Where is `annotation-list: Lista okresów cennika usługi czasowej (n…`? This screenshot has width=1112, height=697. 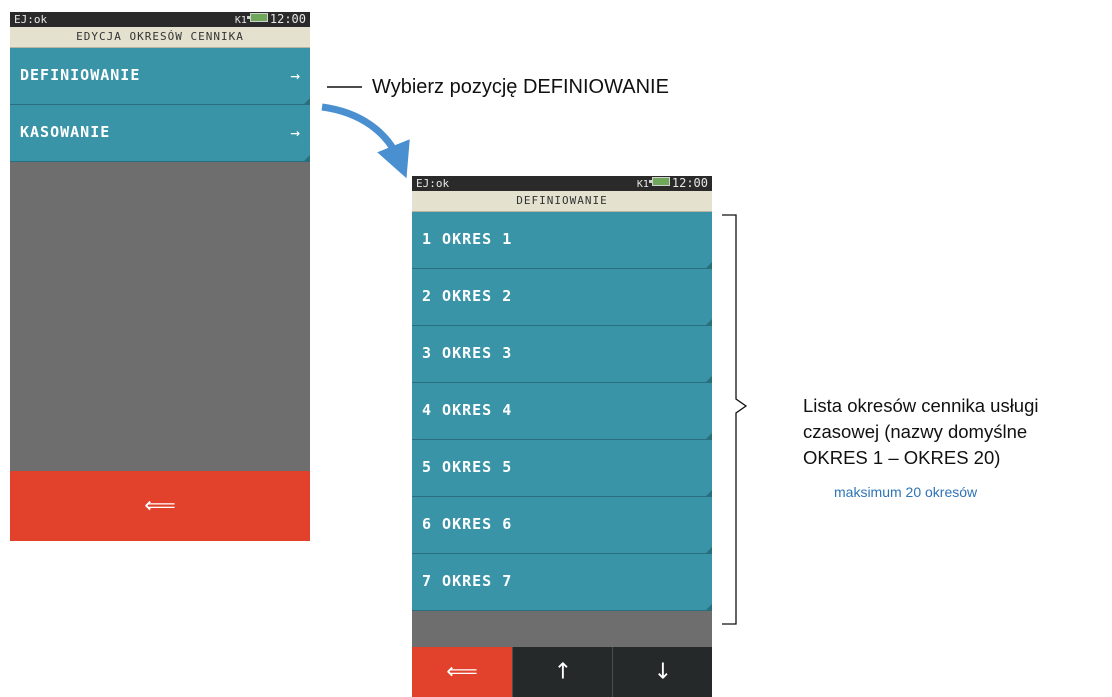 annotation-list: Lista okresów cennika usługi czasowej (n… is located at coordinates (921, 432).